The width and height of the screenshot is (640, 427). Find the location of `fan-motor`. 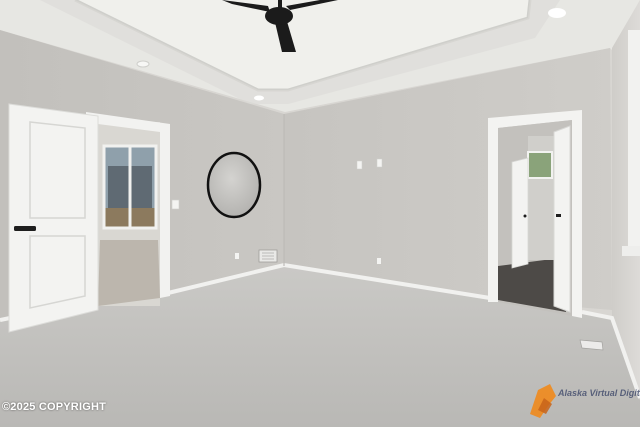

fan-motor is located at coordinates (279, 16).